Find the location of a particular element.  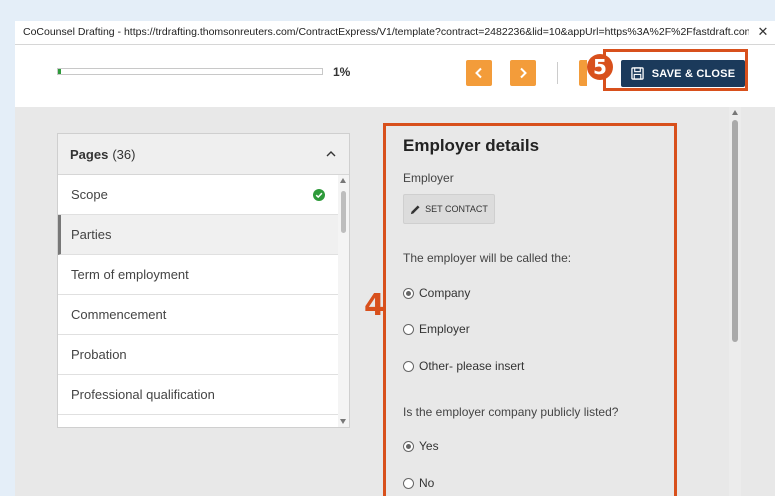

save-and-close-button: SAVE & CLOSE is located at coordinates (683, 73).